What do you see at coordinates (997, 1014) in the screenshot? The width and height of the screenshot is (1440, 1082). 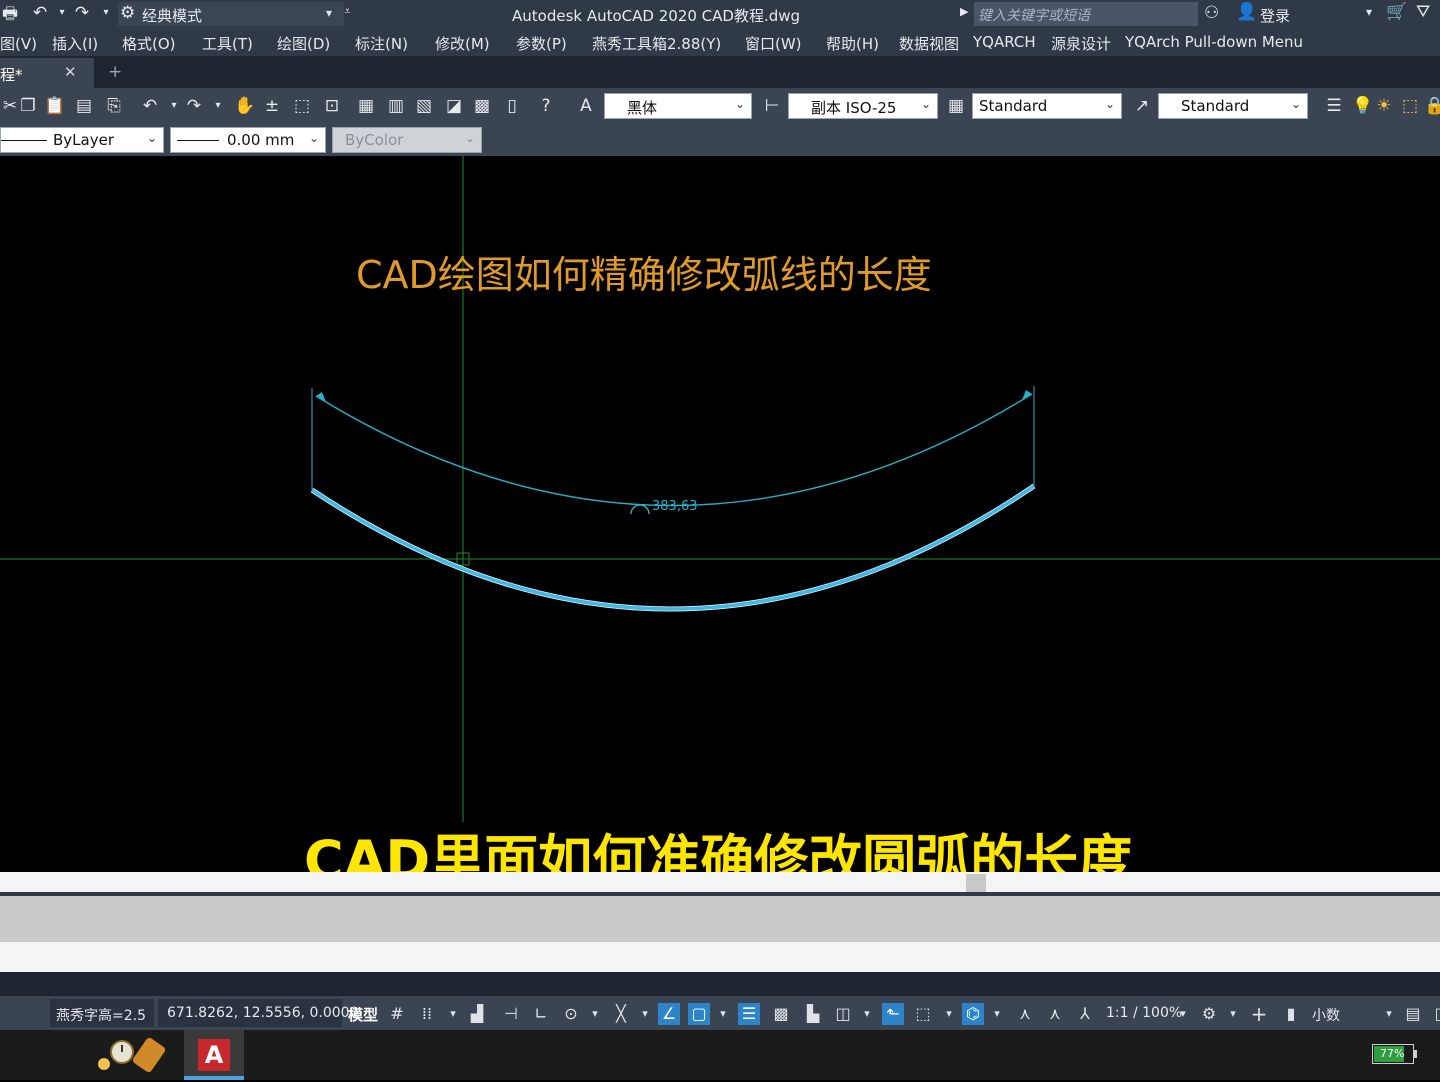 I see `gizmo-dropdown-icon: ▾` at bounding box center [997, 1014].